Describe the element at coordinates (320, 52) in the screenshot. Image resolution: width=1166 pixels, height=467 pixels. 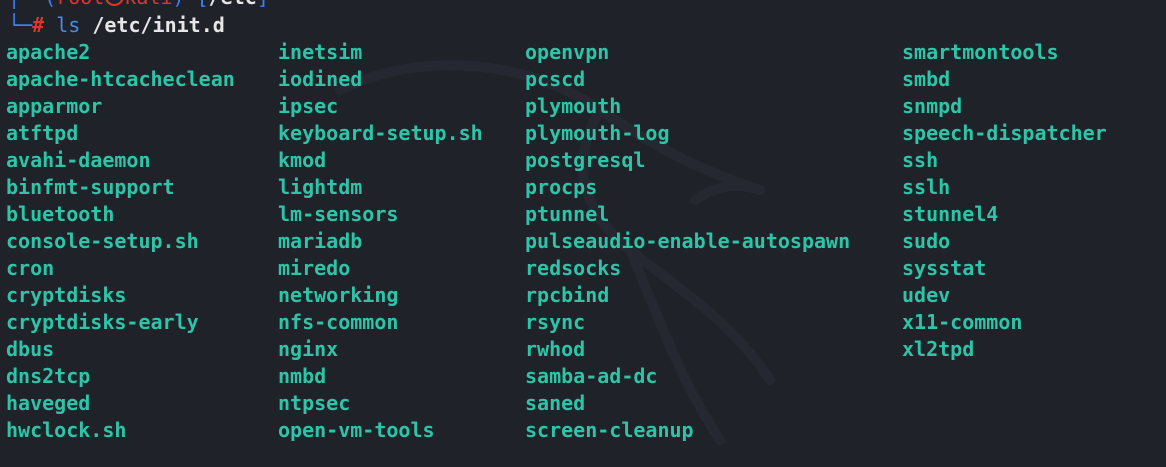
I see `listing-entry: inetsim` at that location.